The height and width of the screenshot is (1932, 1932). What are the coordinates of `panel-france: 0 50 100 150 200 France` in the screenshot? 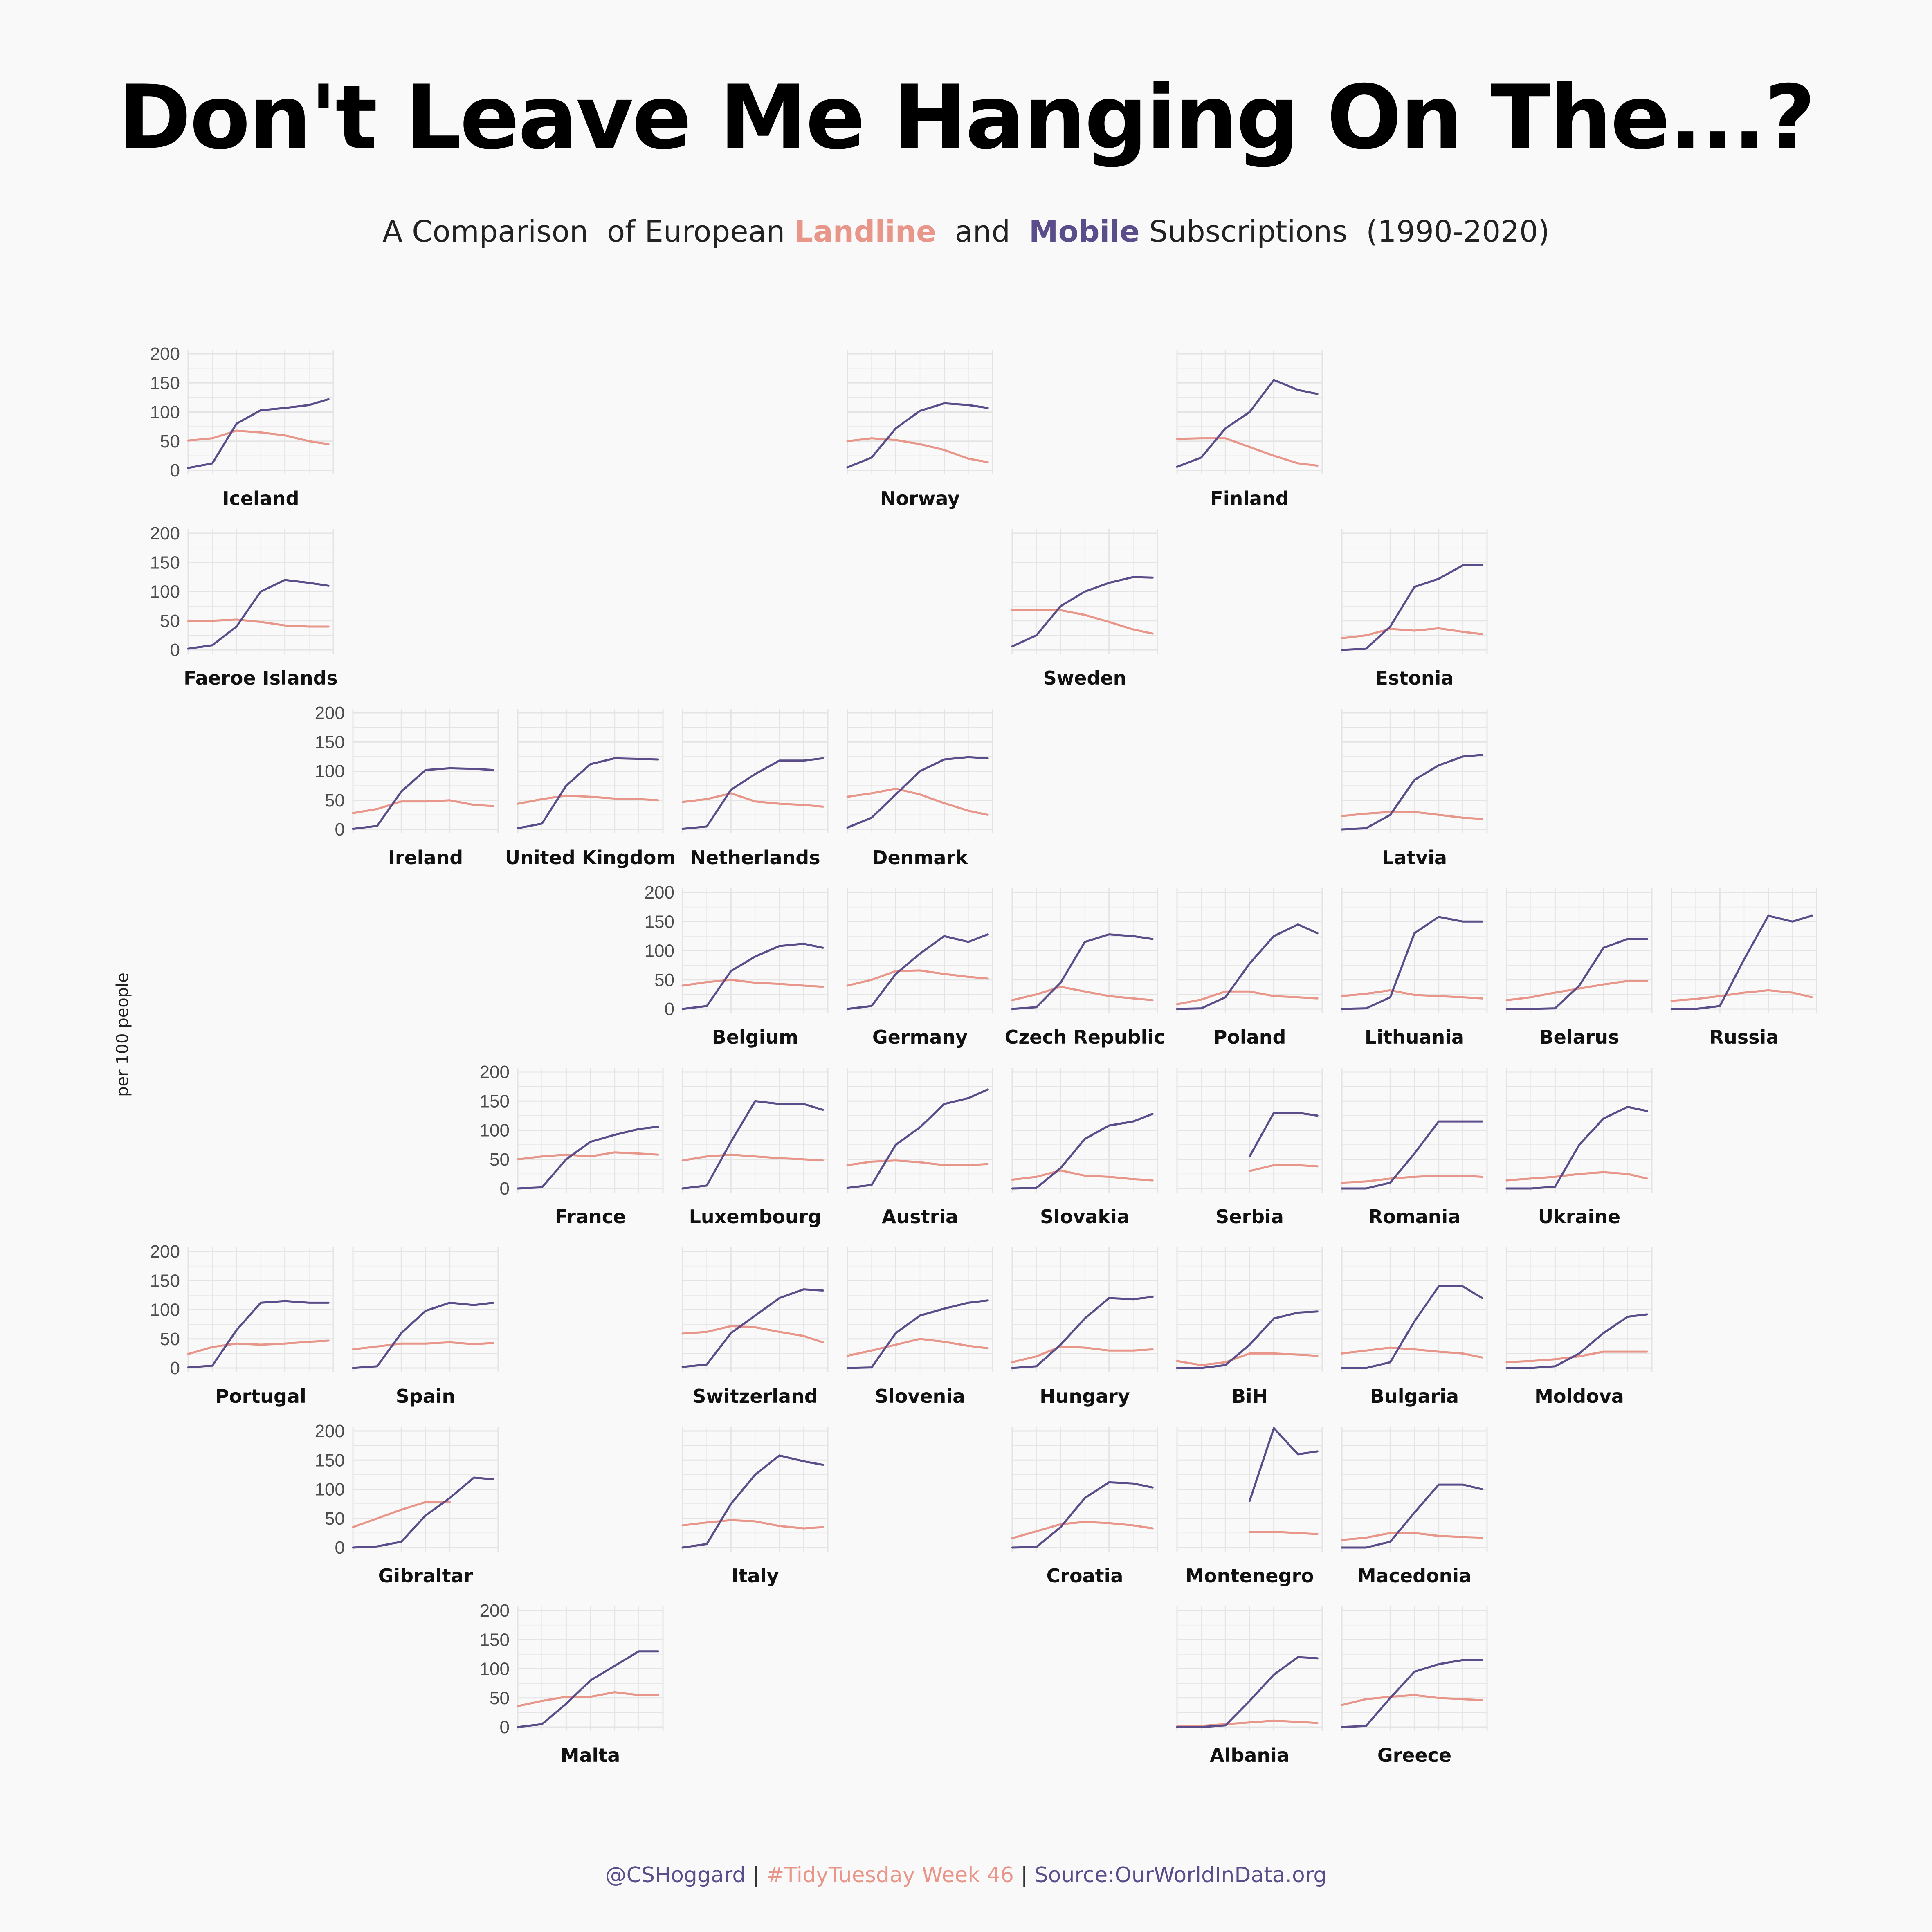 It's located at (572, 1145).